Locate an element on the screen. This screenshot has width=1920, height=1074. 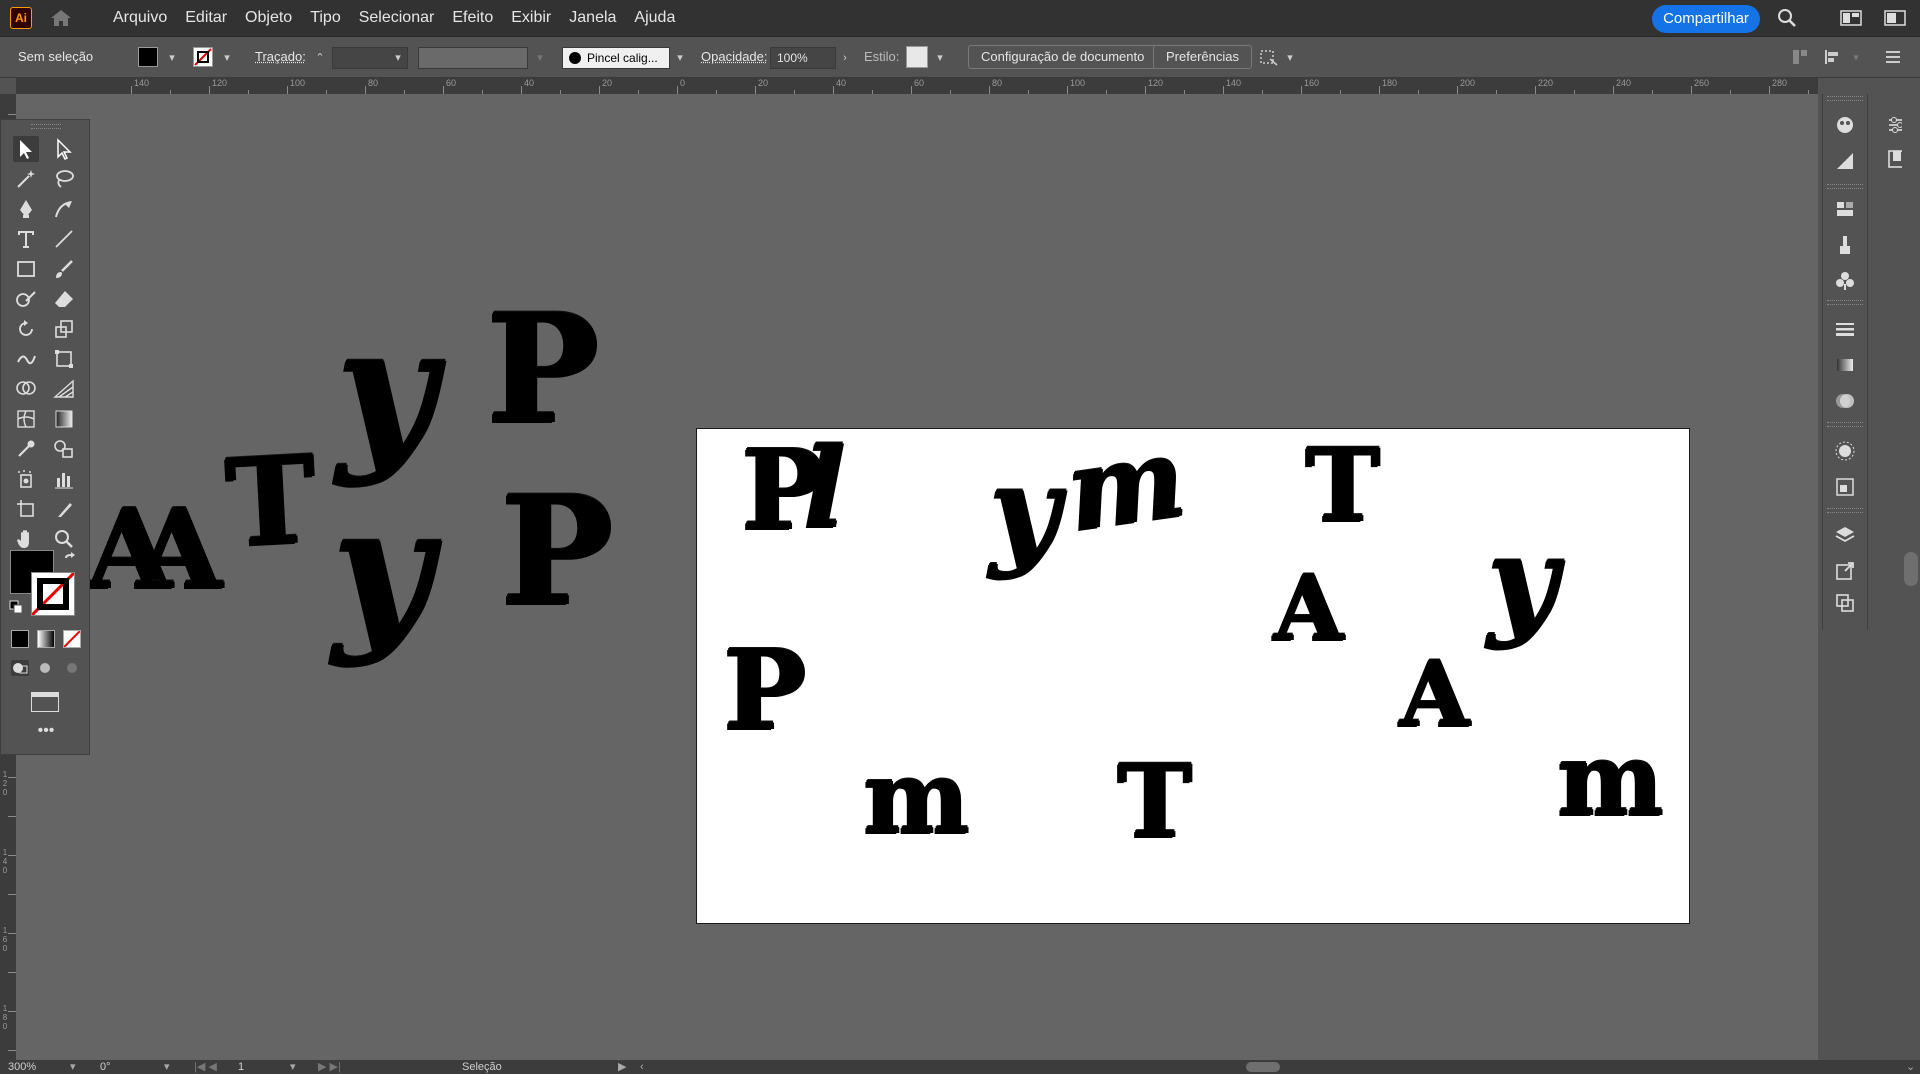
brush-dropdown-icon: ▾ is located at coordinates (680, 58).